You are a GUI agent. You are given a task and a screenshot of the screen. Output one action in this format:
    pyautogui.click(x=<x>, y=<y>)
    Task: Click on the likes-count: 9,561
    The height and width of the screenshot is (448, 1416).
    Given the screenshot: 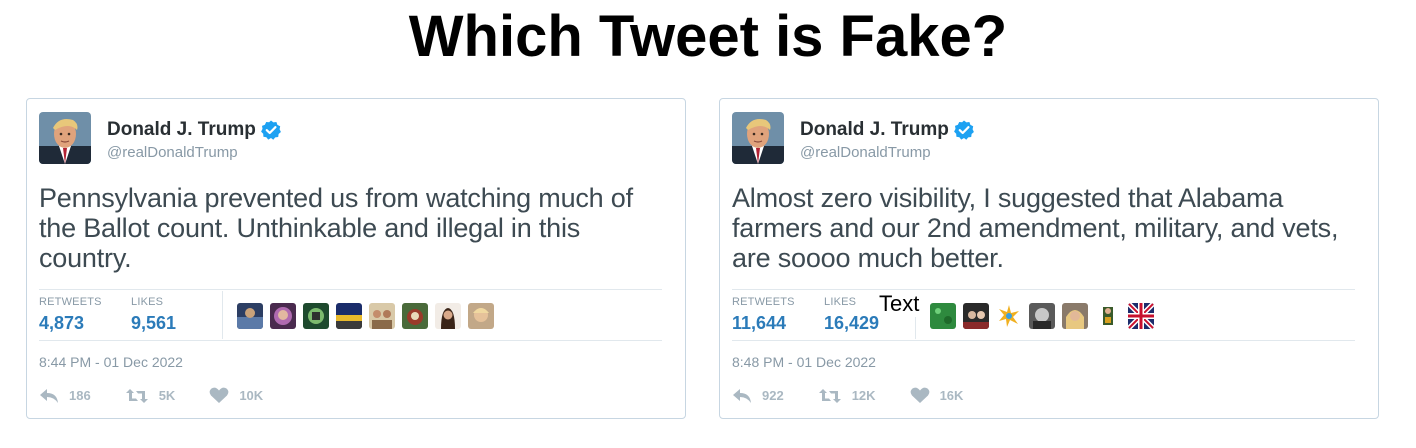 What is the action you would take?
    pyautogui.click(x=153, y=323)
    